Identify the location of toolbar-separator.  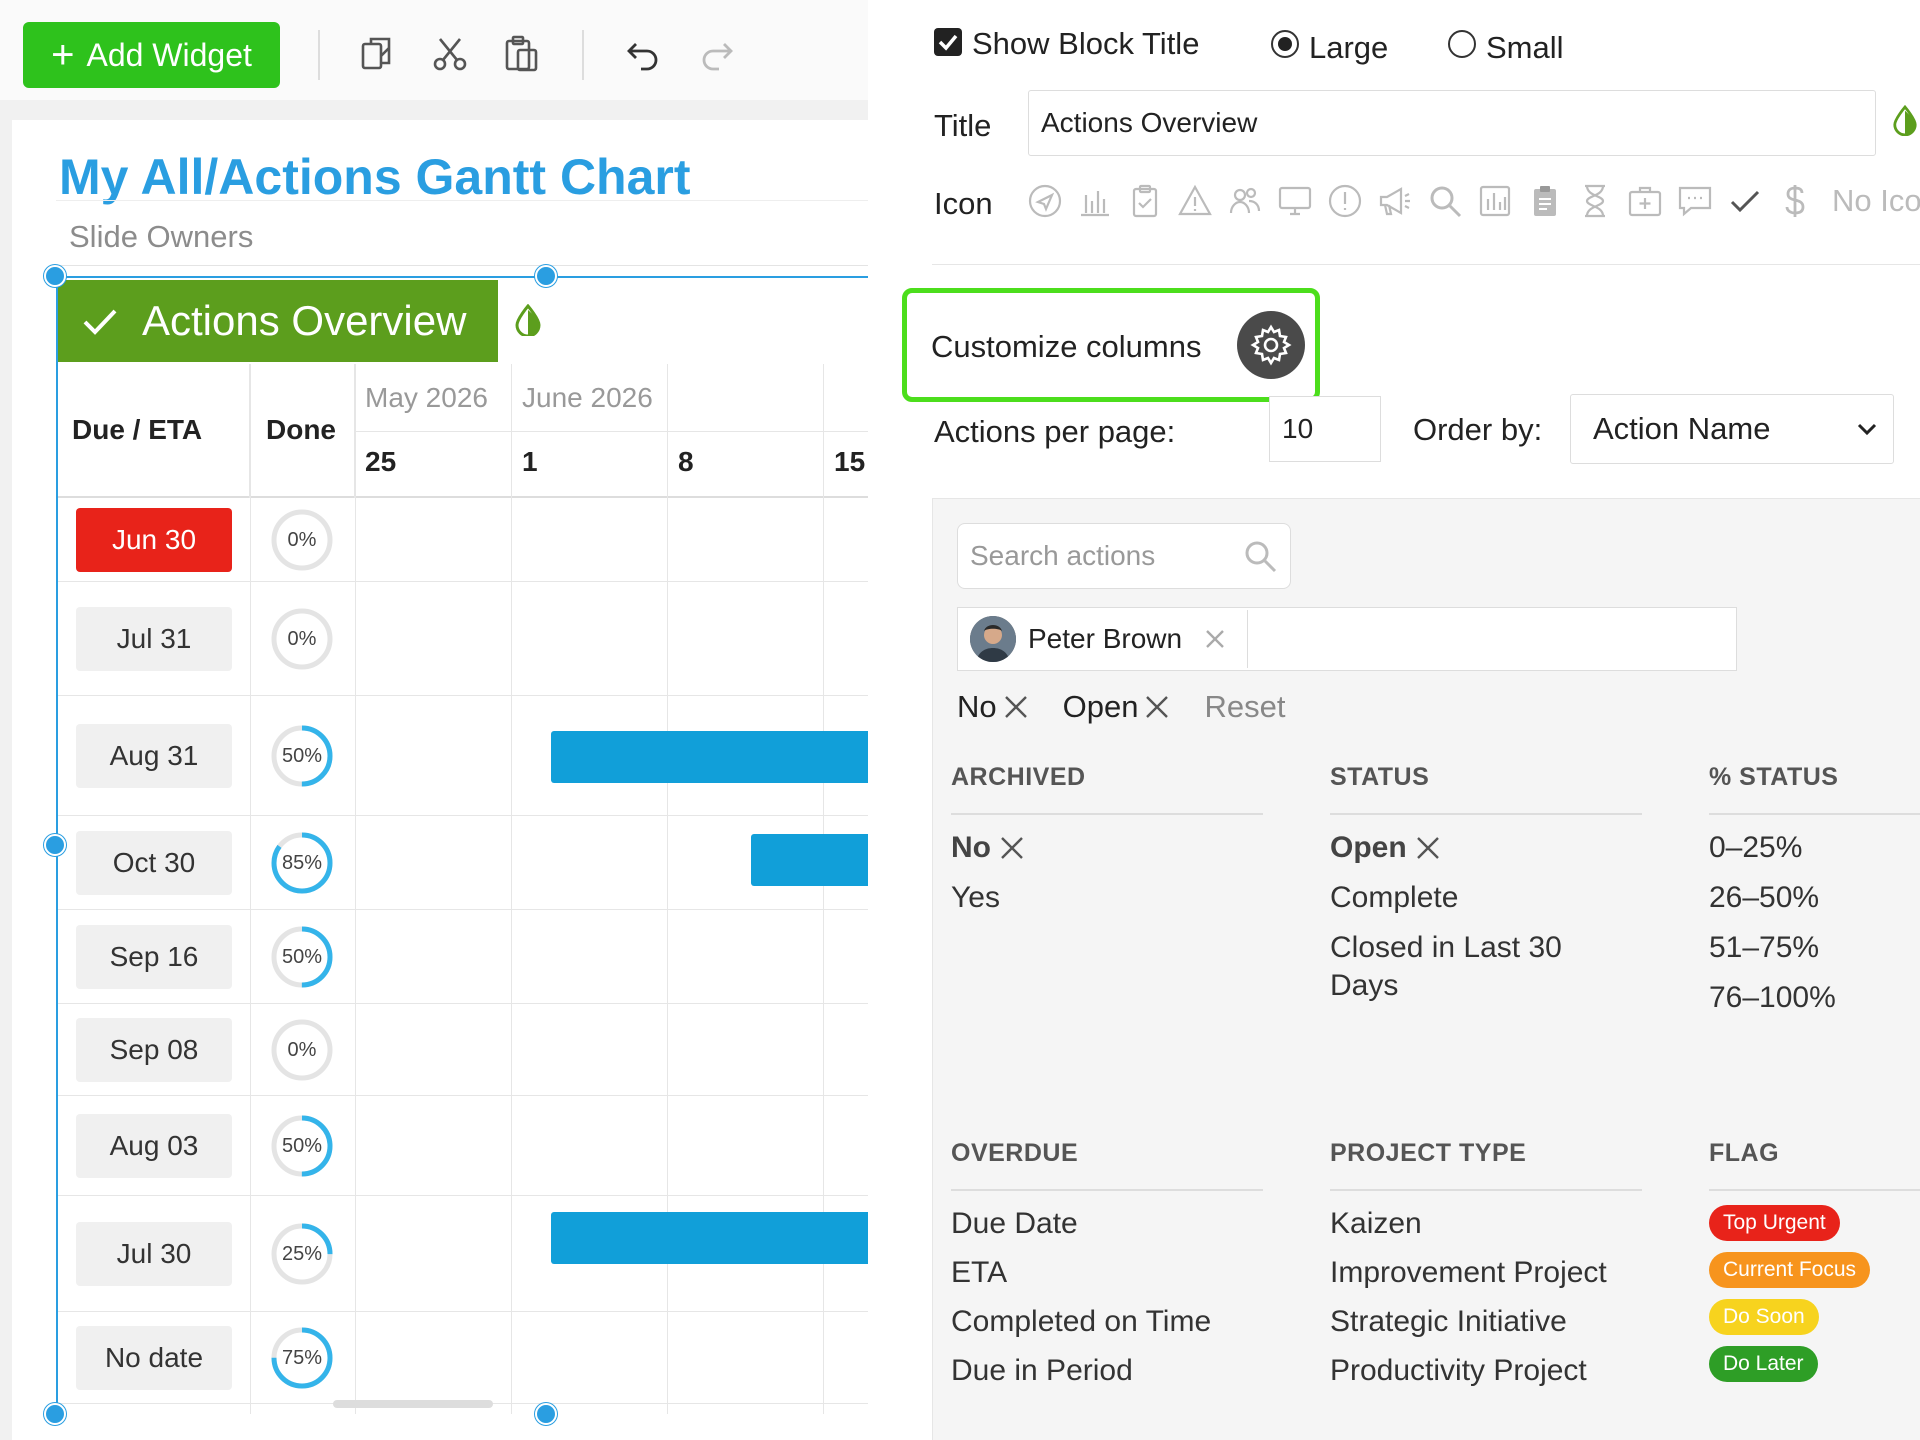
(583, 55).